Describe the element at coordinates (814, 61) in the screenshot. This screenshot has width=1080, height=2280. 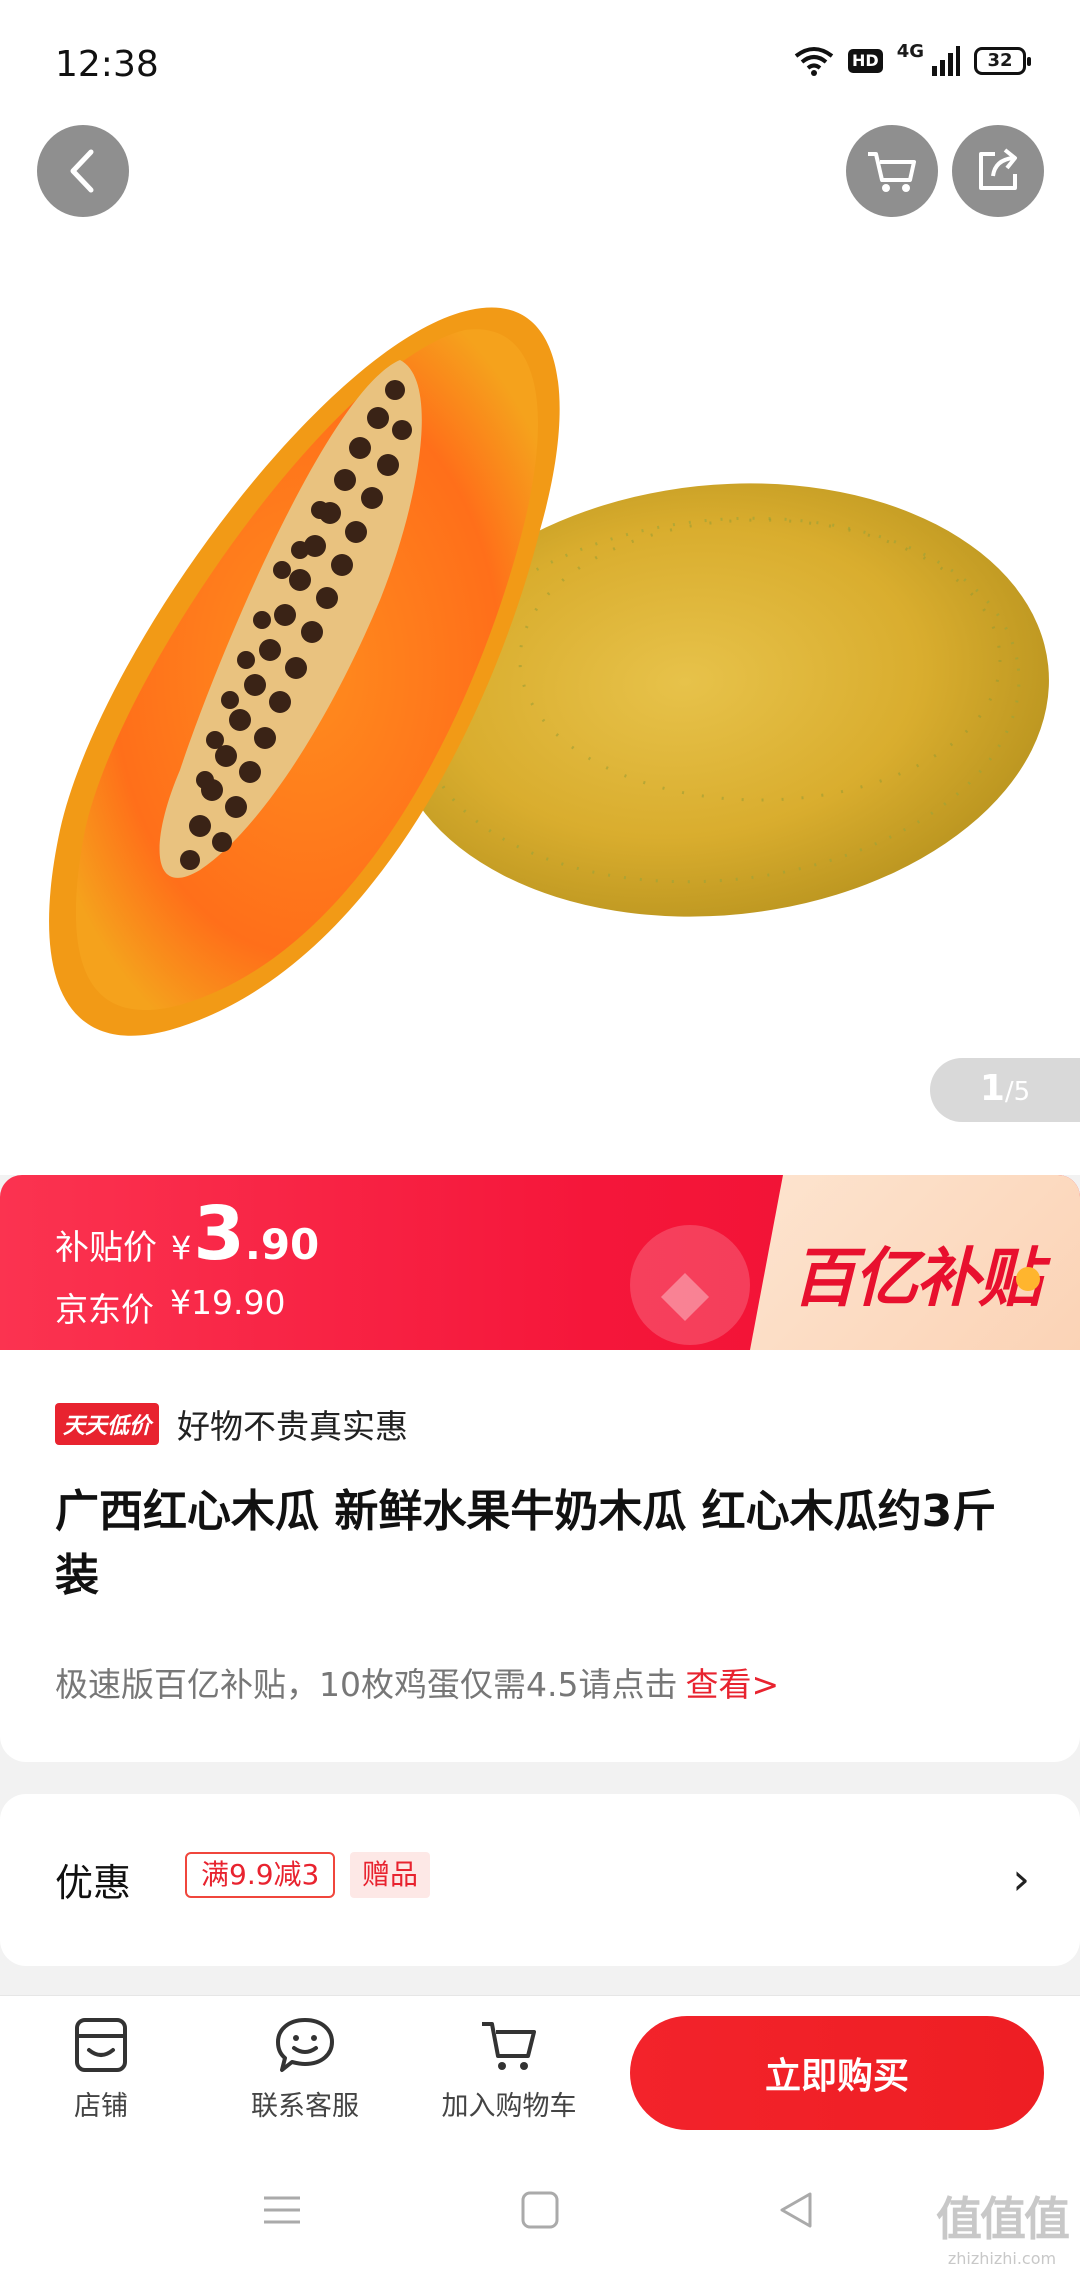
I see `wifi-icon` at that location.